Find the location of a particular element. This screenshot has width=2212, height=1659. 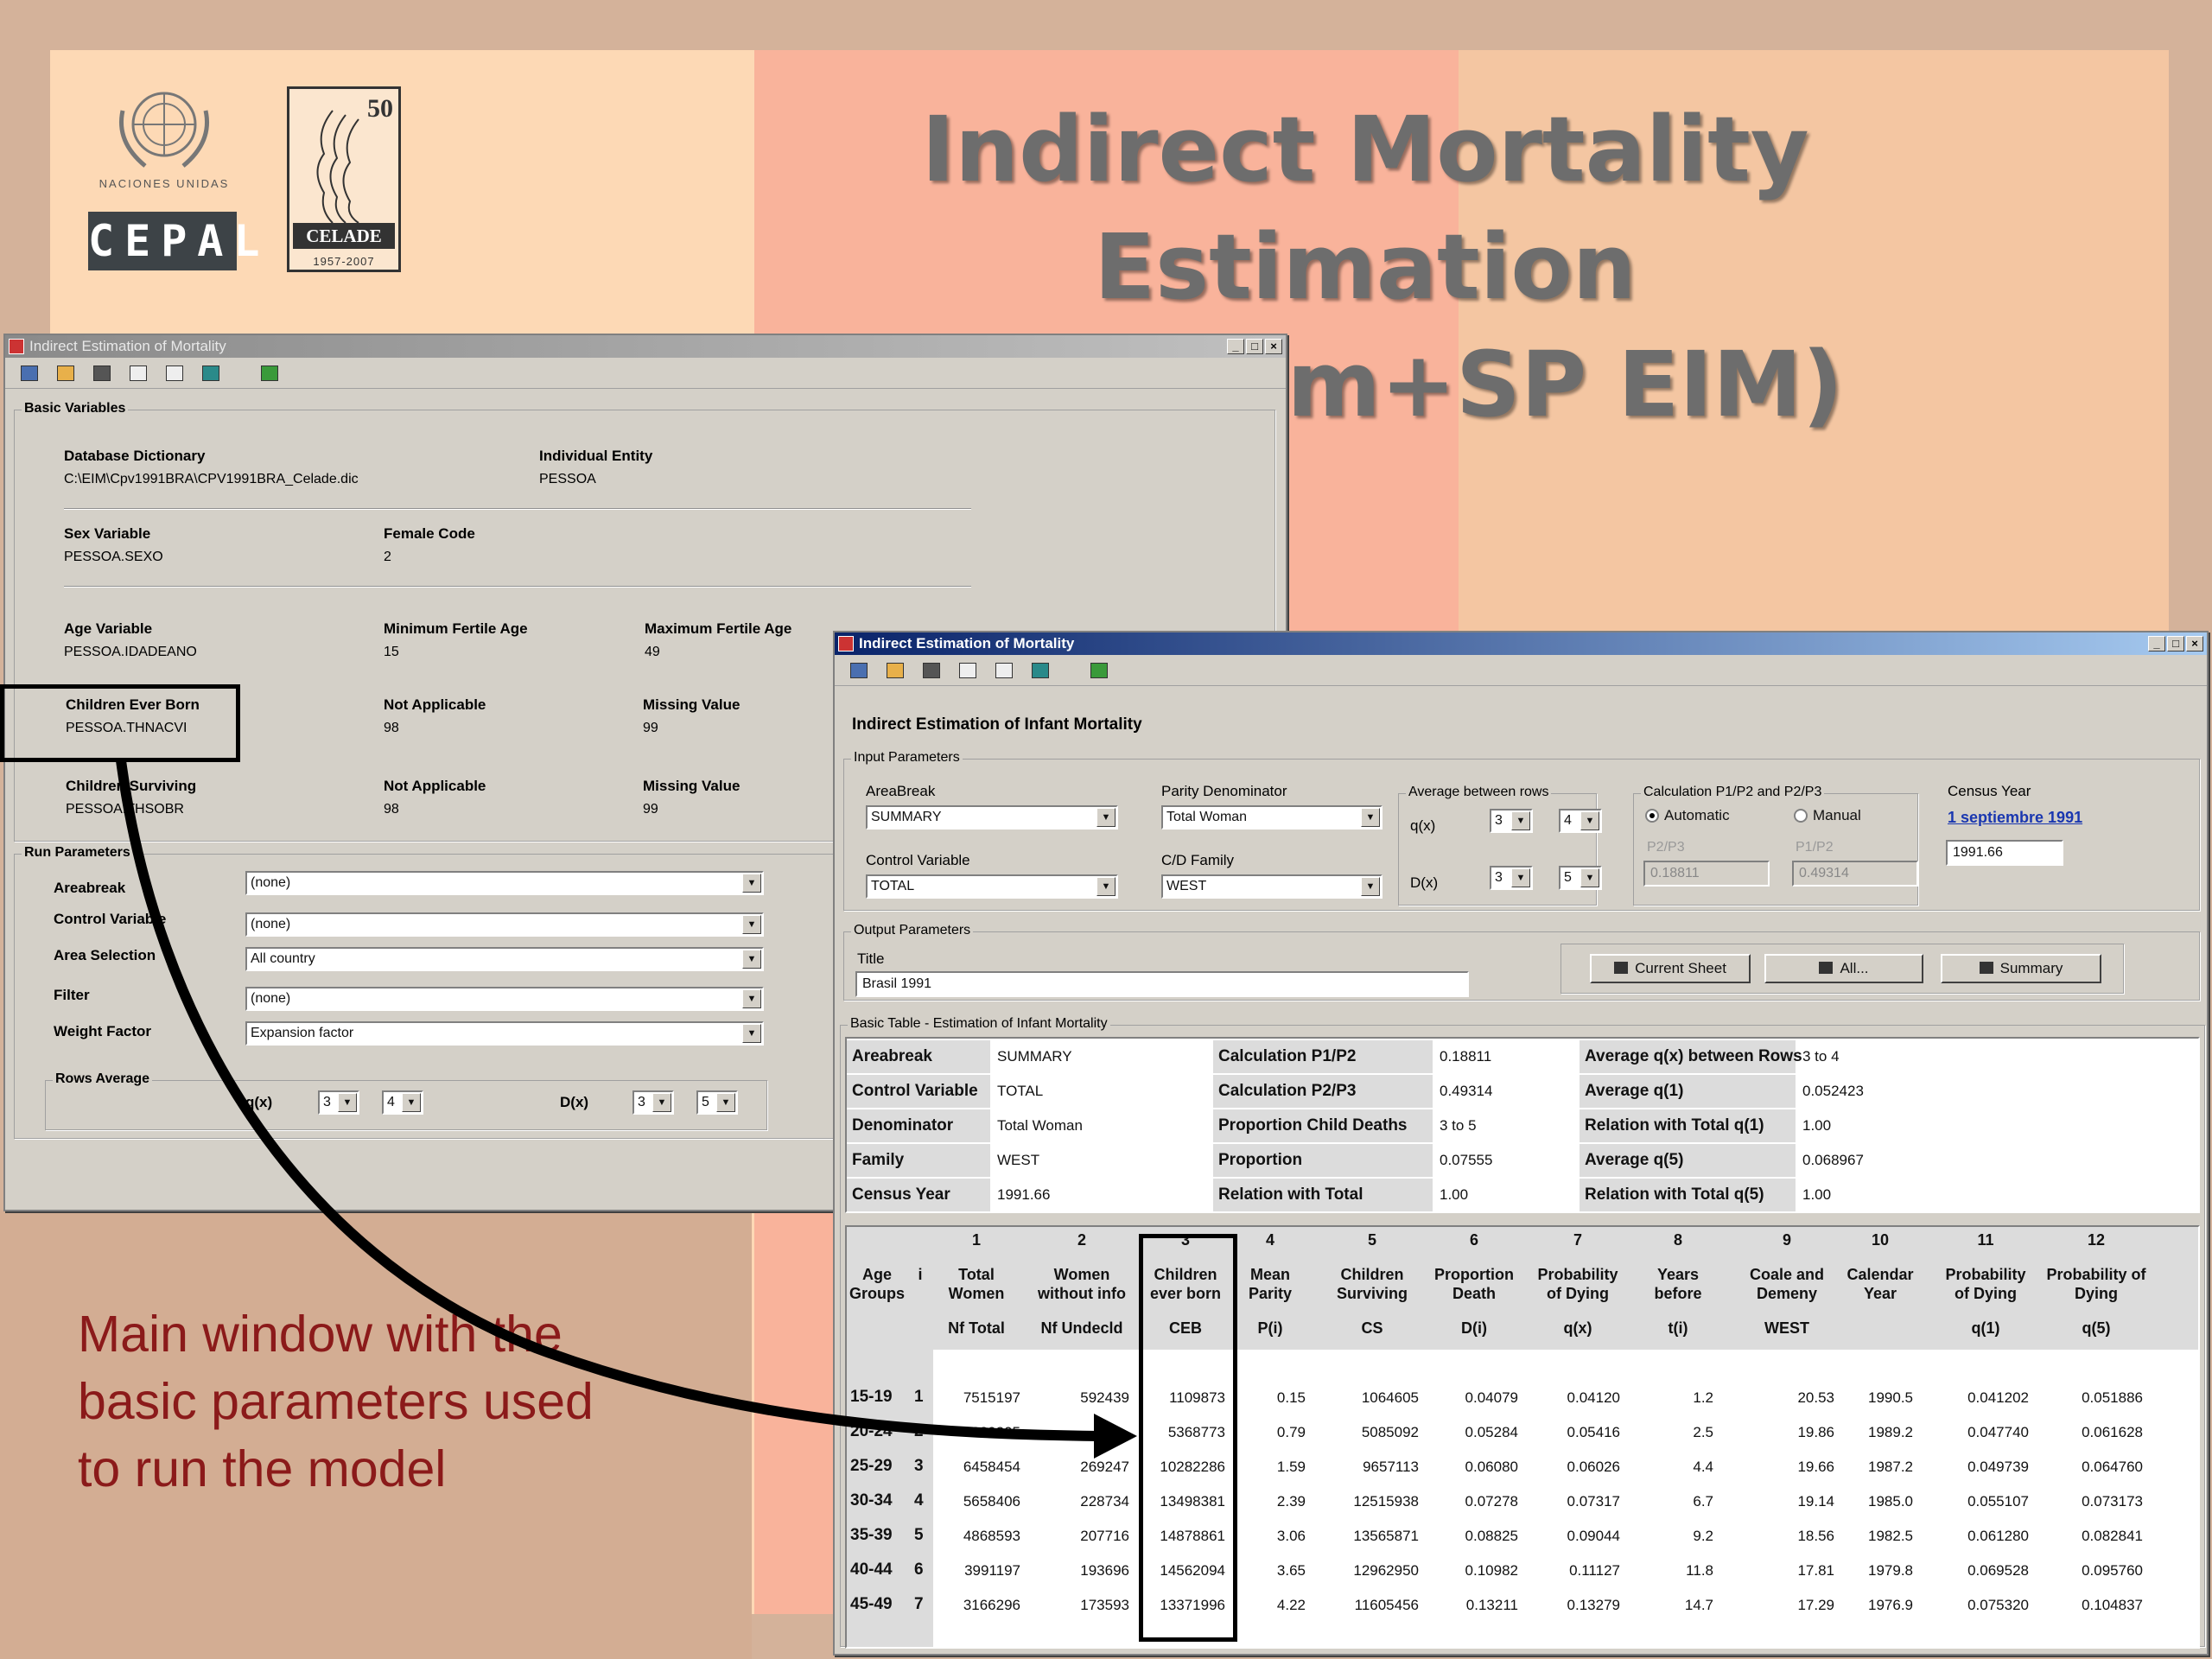

parity-denominator-select: Total Woman ▼ is located at coordinates (1271, 817).